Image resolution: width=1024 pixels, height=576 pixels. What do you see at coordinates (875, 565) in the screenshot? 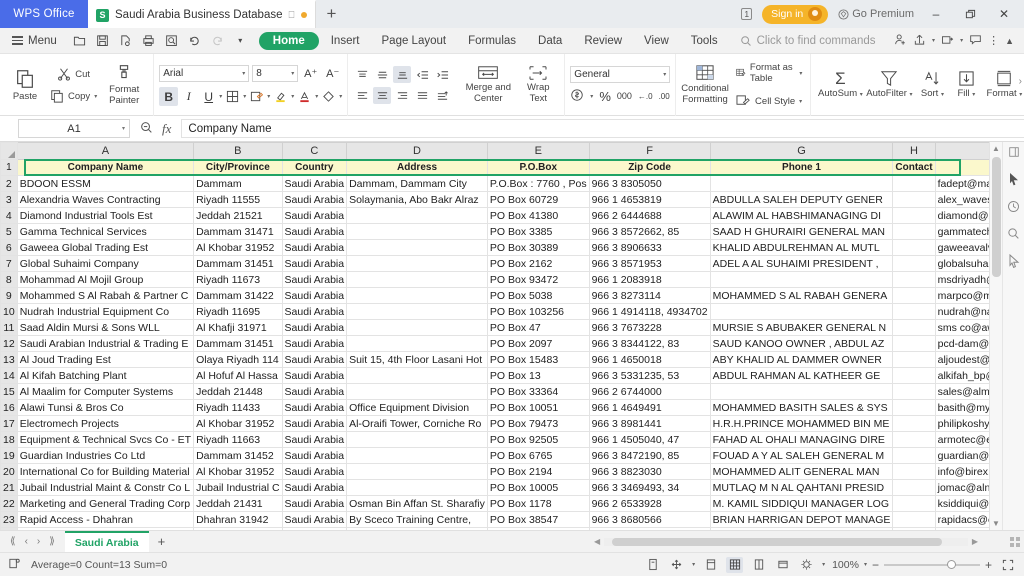
I see `zoom-out-button: −` at bounding box center [875, 565].